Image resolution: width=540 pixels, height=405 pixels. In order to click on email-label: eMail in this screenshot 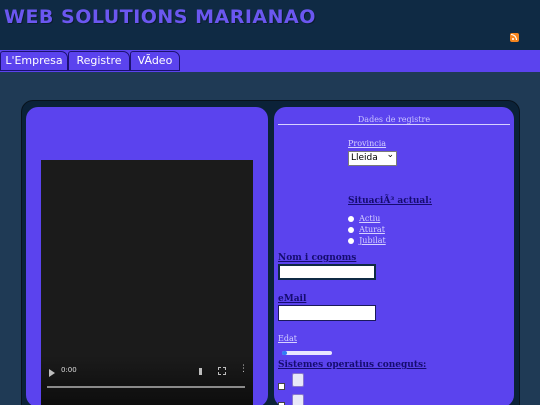, I will do `click(292, 299)`.